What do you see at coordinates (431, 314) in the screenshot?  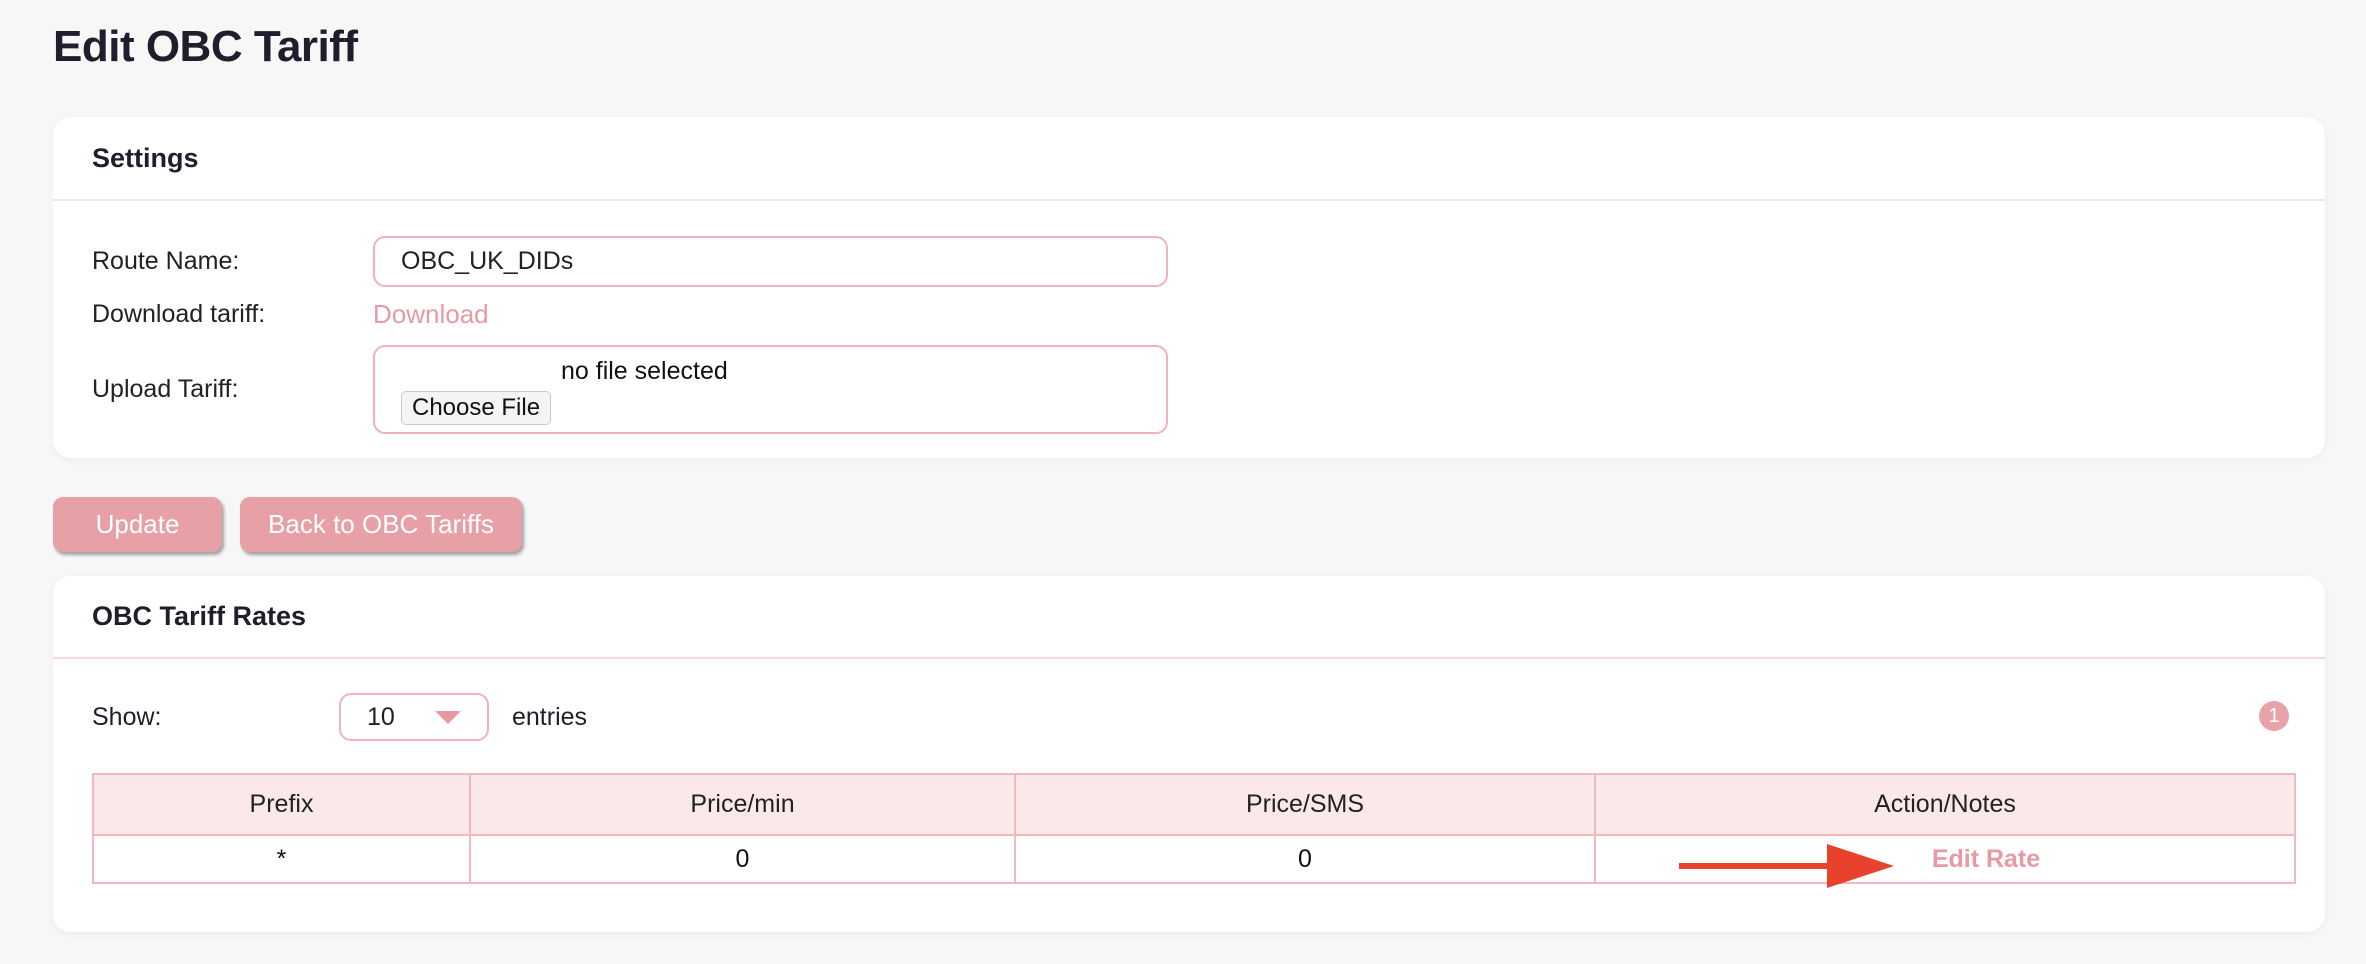 I see `download-link: Download` at bounding box center [431, 314].